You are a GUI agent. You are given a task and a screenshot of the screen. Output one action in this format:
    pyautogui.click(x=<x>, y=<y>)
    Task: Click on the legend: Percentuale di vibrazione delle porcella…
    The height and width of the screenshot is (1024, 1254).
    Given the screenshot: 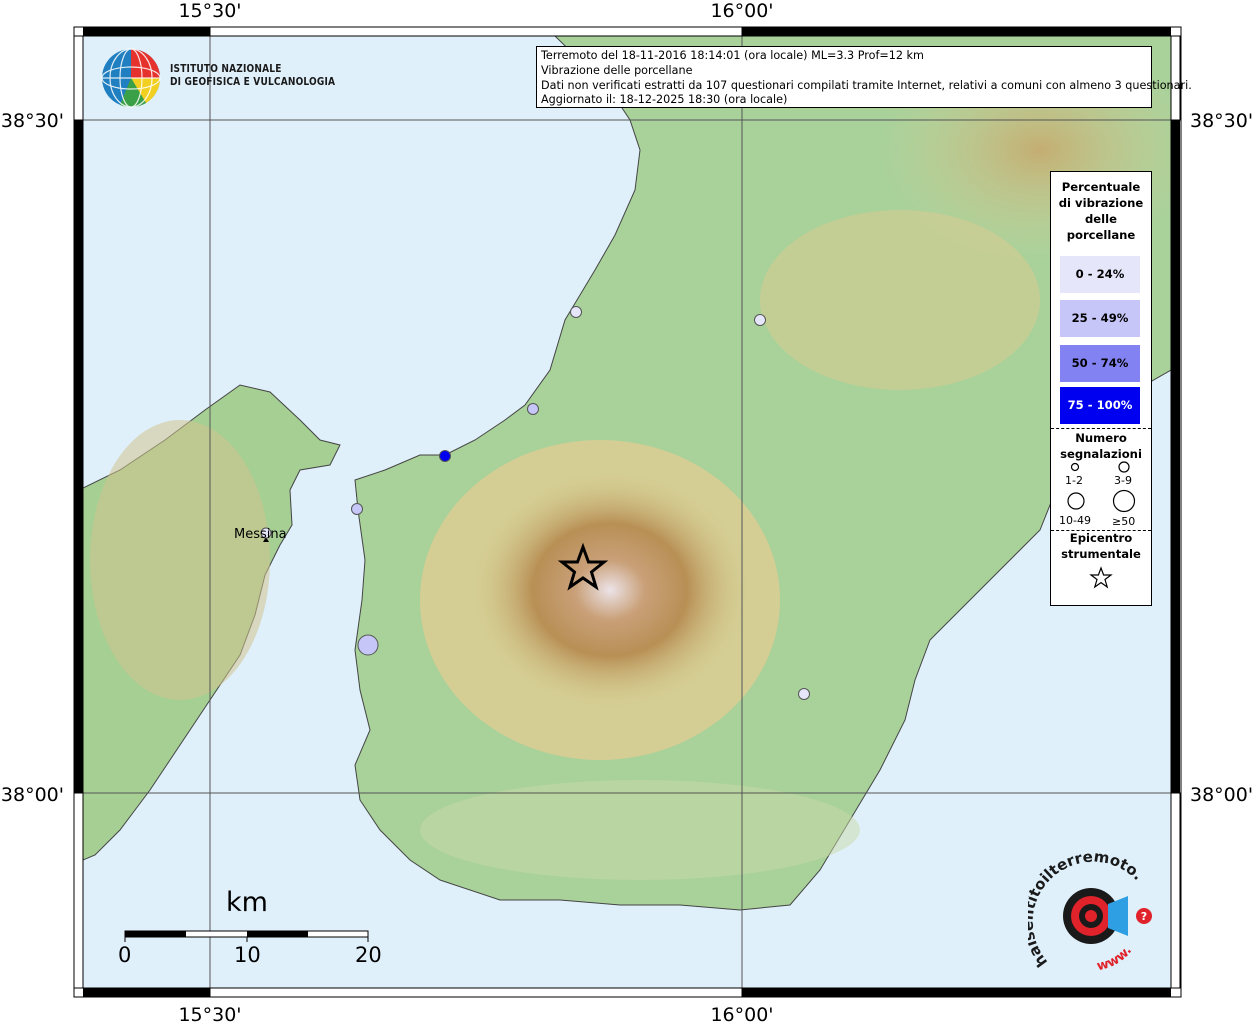 What is the action you would take?
    pyautogui.click(x=1101, y=388)
    